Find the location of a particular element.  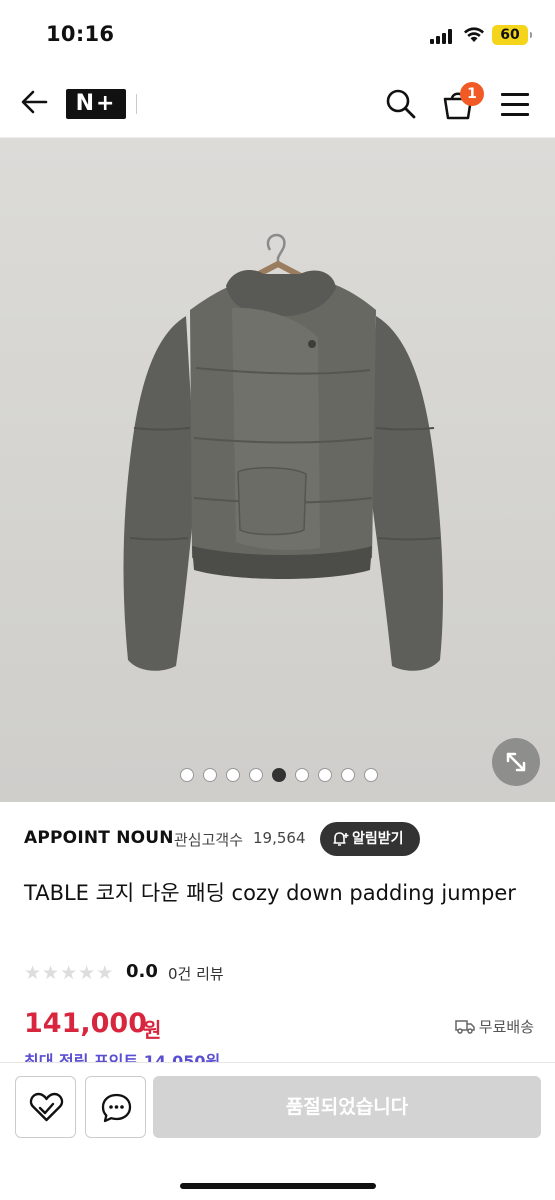

price-value: 141,000 is located at coordinates (85, 1023).